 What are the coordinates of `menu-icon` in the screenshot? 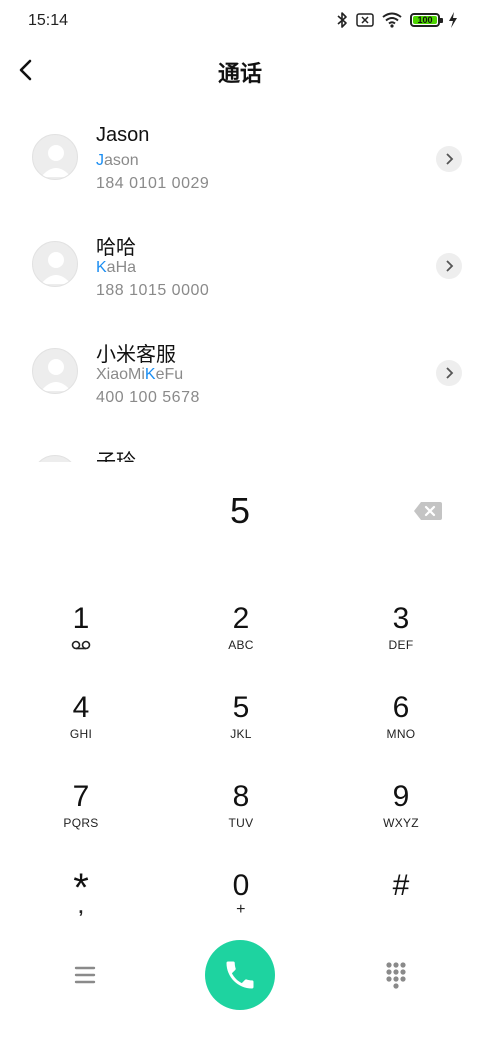 It's located at (85, 975).